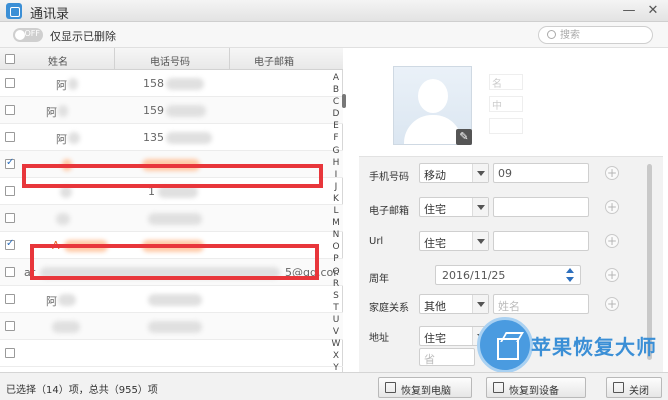 The image size is (668, 400). I want to click on selection-highlight-box, so click(172, 176).